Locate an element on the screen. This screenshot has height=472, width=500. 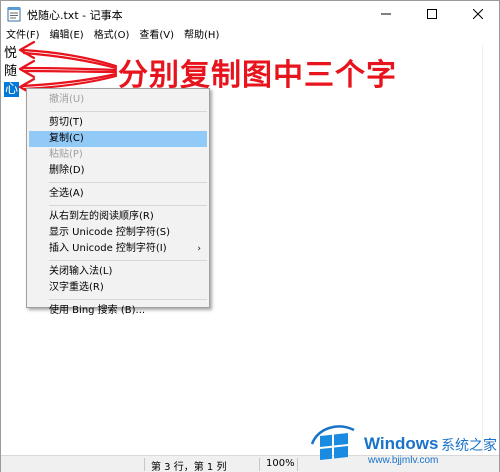
maximize-button is located at coordinates (432, 14).